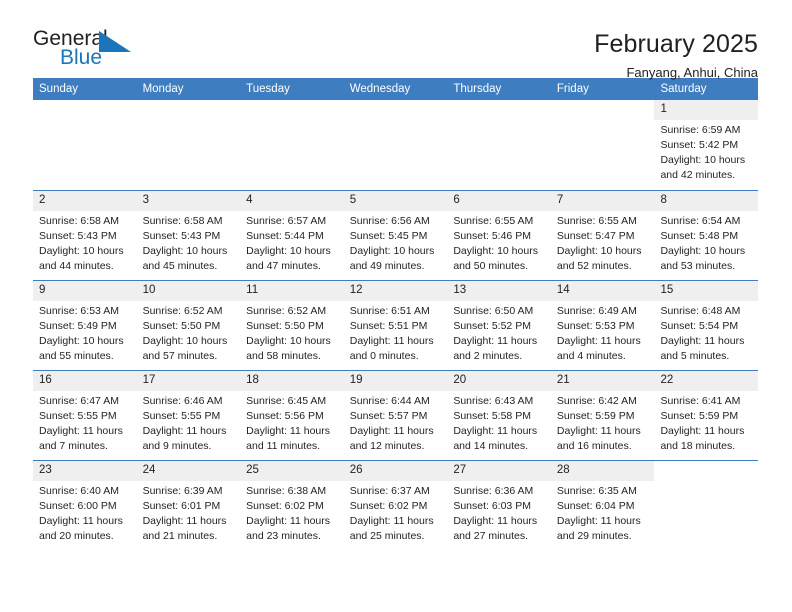 Image resolution: width=792 pixels, height=612 pixels. Describe the element at coordinates (182, 221) in the screenshot. I see `sunrise-text: Sunrise: 6:58 AM` at that location.